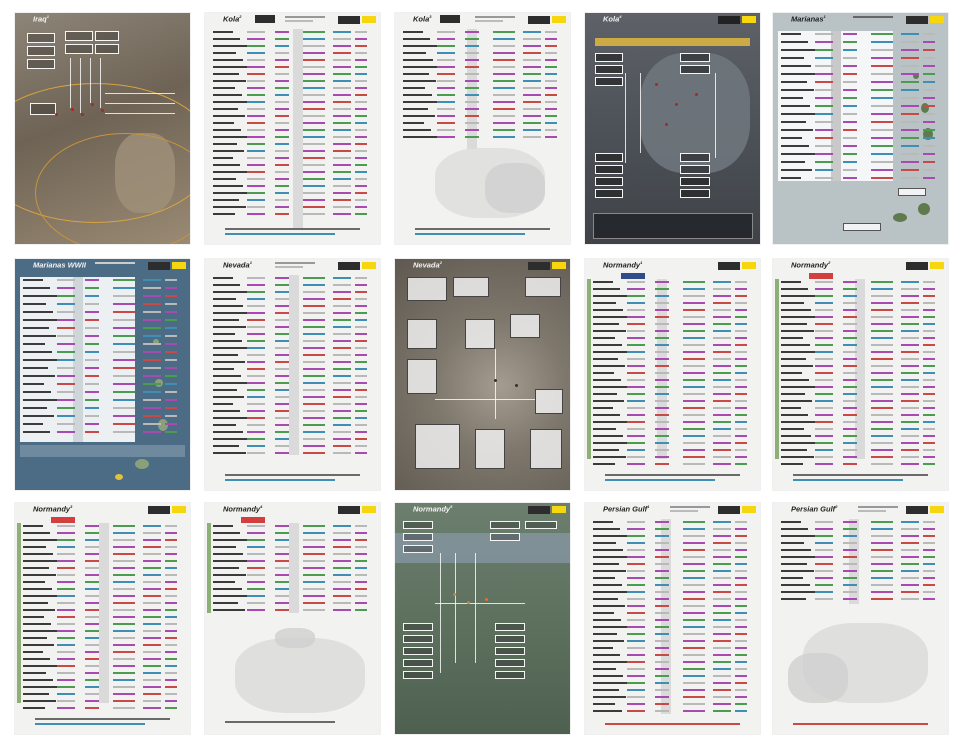  I want to click on page-iraq-1: Iraq1, so click(102, 128).